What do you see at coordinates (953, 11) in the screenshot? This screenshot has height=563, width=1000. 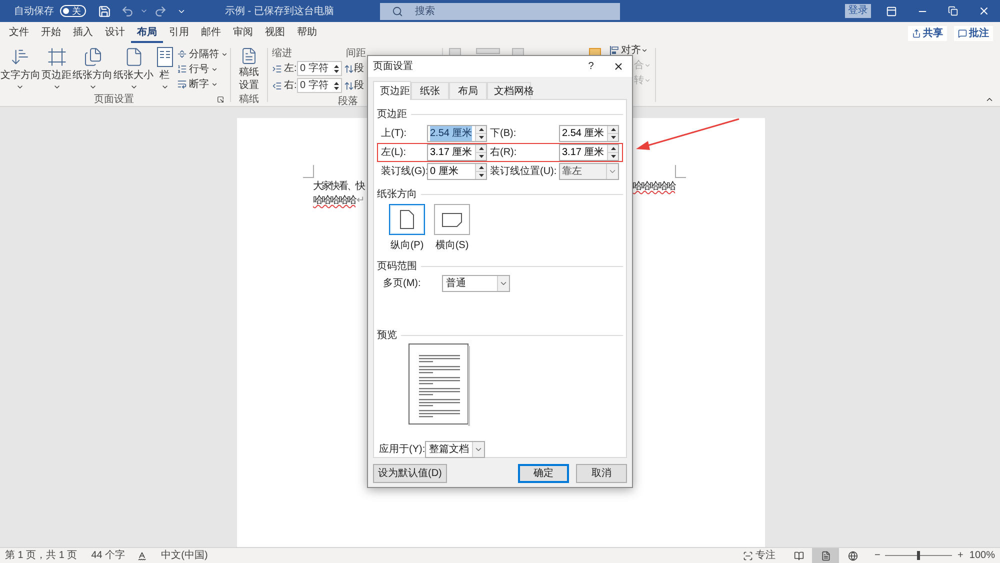 I see `restore-icon` at bounding box center [953, 11].